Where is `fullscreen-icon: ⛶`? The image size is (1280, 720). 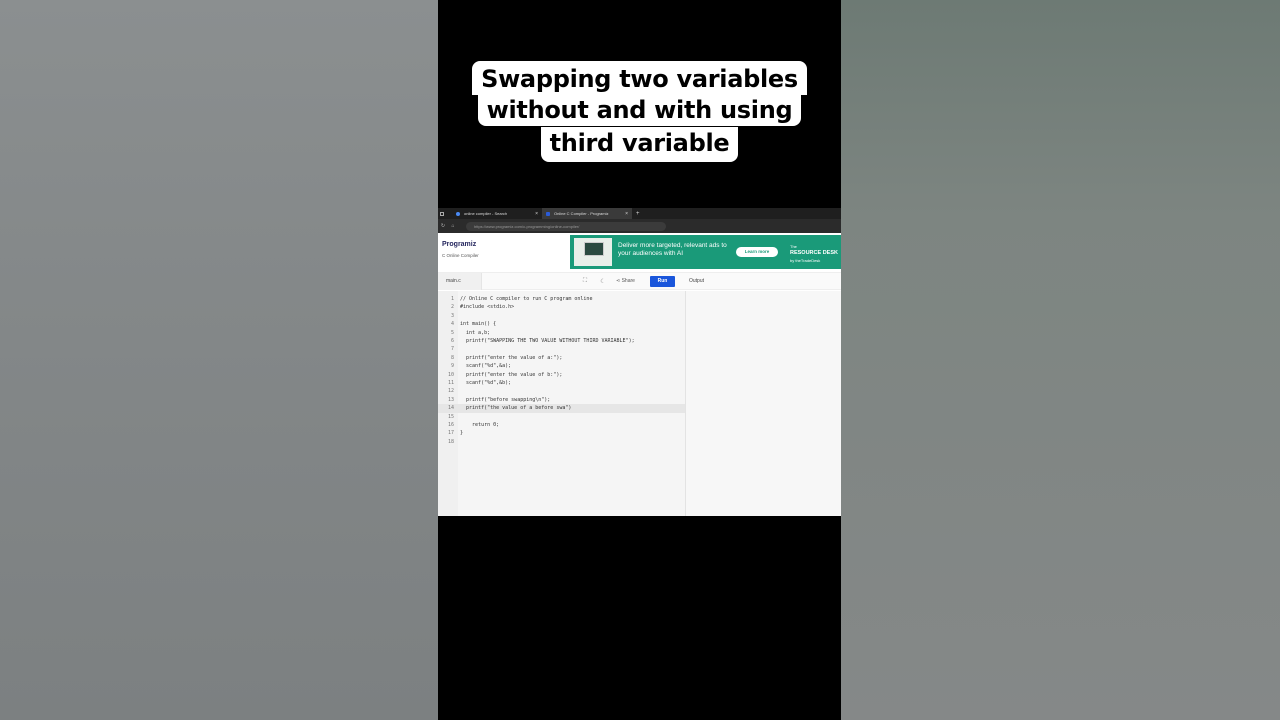
fullscreen-icon: ⛶ is located at coordinates (585, 281).